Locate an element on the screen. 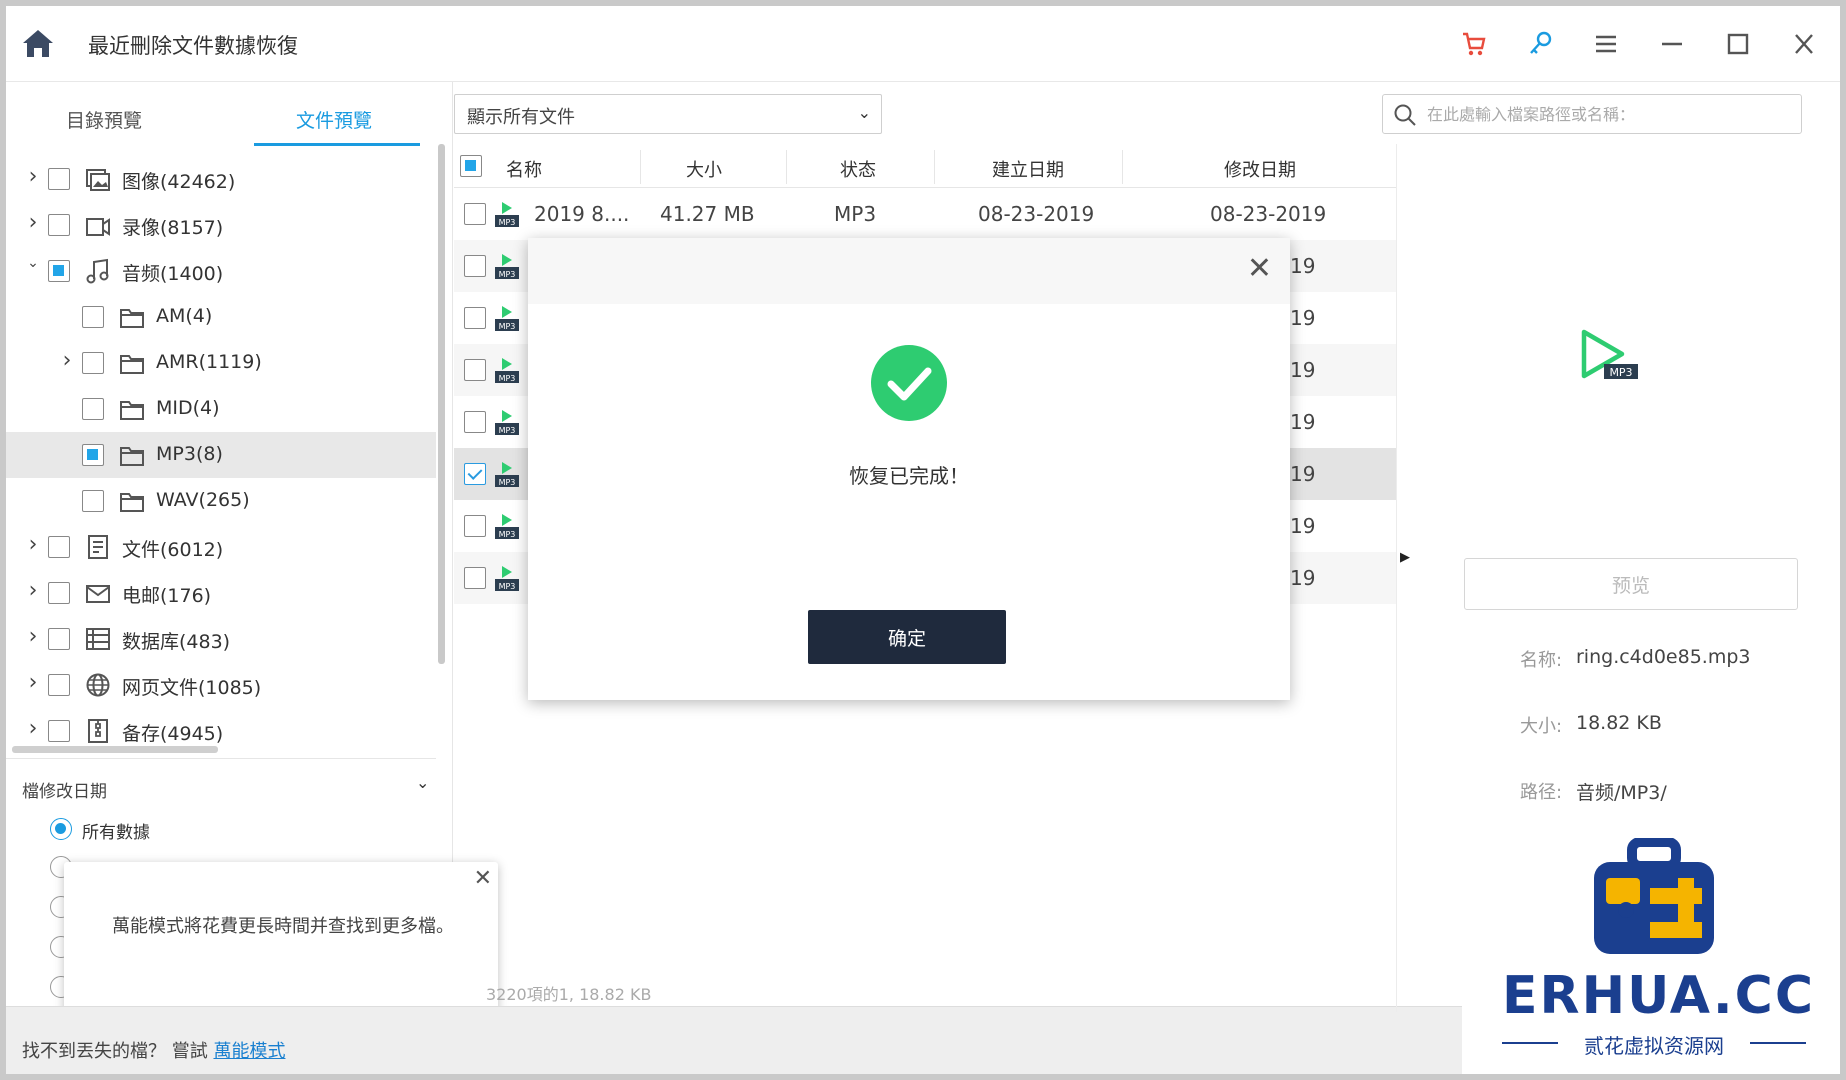 The height and width of the screenshot is (1080, 1846). tree-vertical-scrollbar is located at coordinates (441, 404).